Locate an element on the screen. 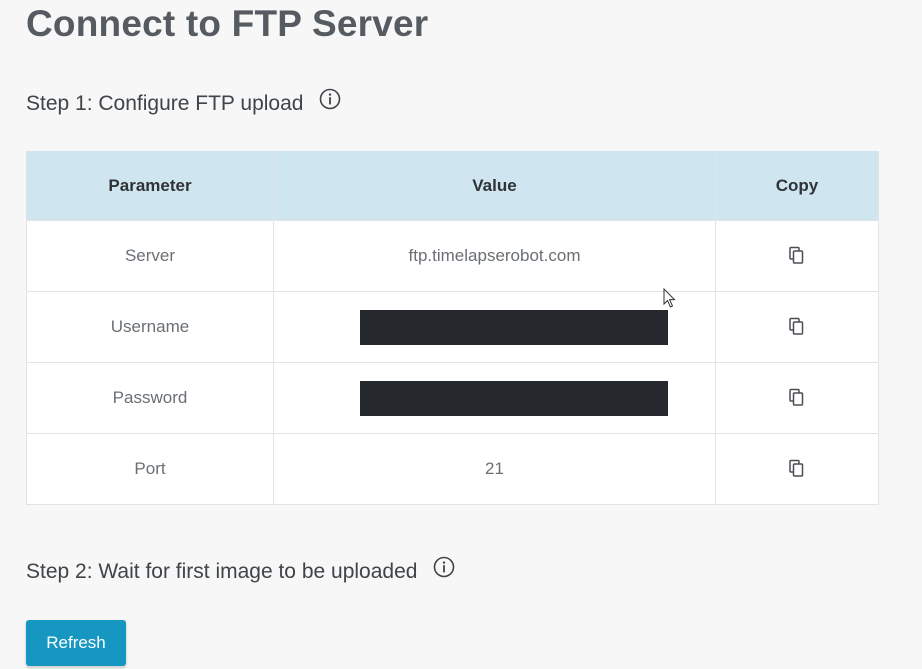  copy-port-icon is located at coordinates (797, 469).